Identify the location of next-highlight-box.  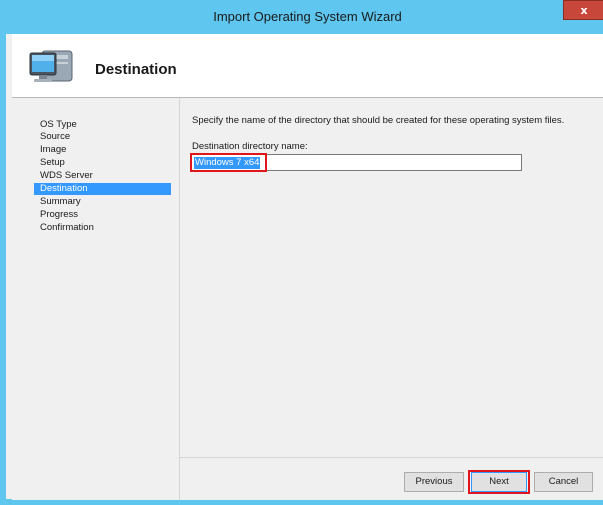
(499, 482).